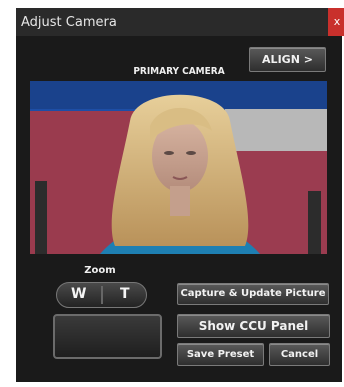 This screenshot has width=344, height=387. I want to click on cancel-button: Cancel, so click(299, 354).